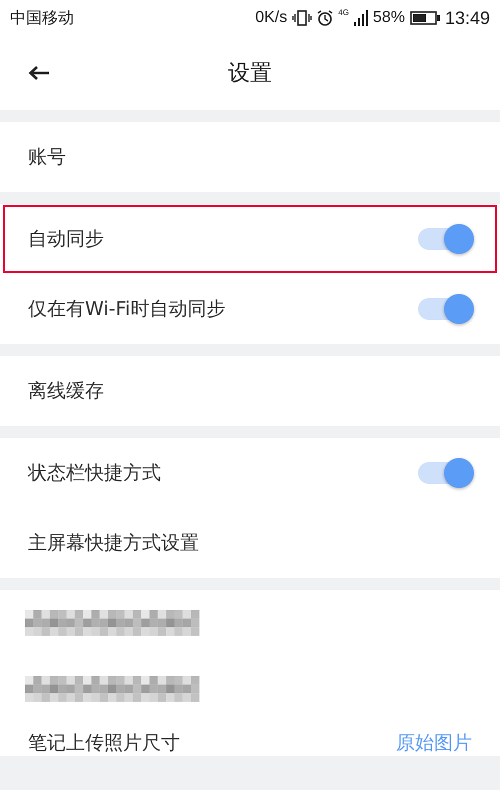 This screenshot has height=790, width=500. Describe the element at coordinates (66, 239) in the screenshot. I see `setting-label: 自动同步` at that location.